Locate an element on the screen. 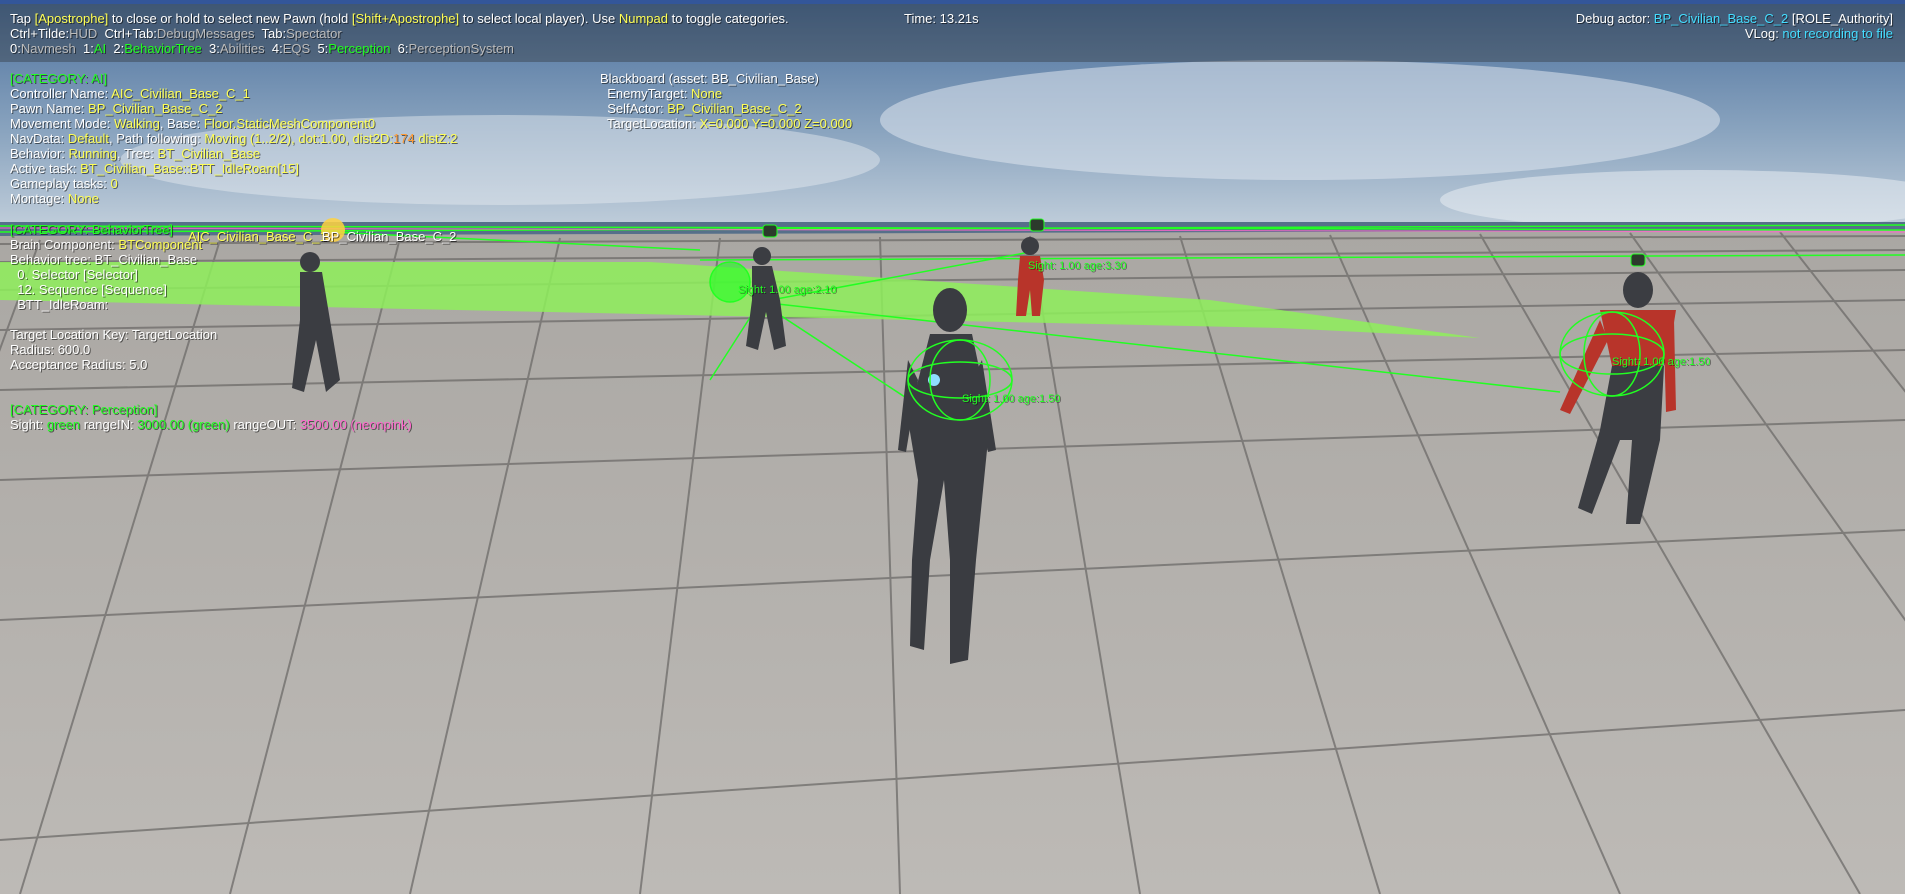 This screenshot has height=894, width=1905. label: , Base: is located at coordinates (181, 123).